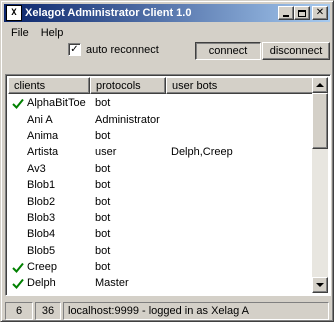  I want to click on minimize-icon, so click(286, 15).